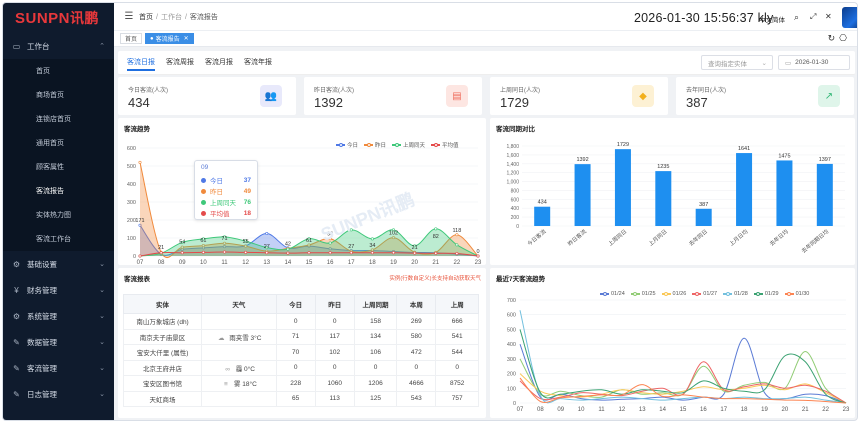  Describe the element at coordinates (58, 290) in the screenshot. I see `menu-group-3: ¥ 财务管理 ⌄` at that location.